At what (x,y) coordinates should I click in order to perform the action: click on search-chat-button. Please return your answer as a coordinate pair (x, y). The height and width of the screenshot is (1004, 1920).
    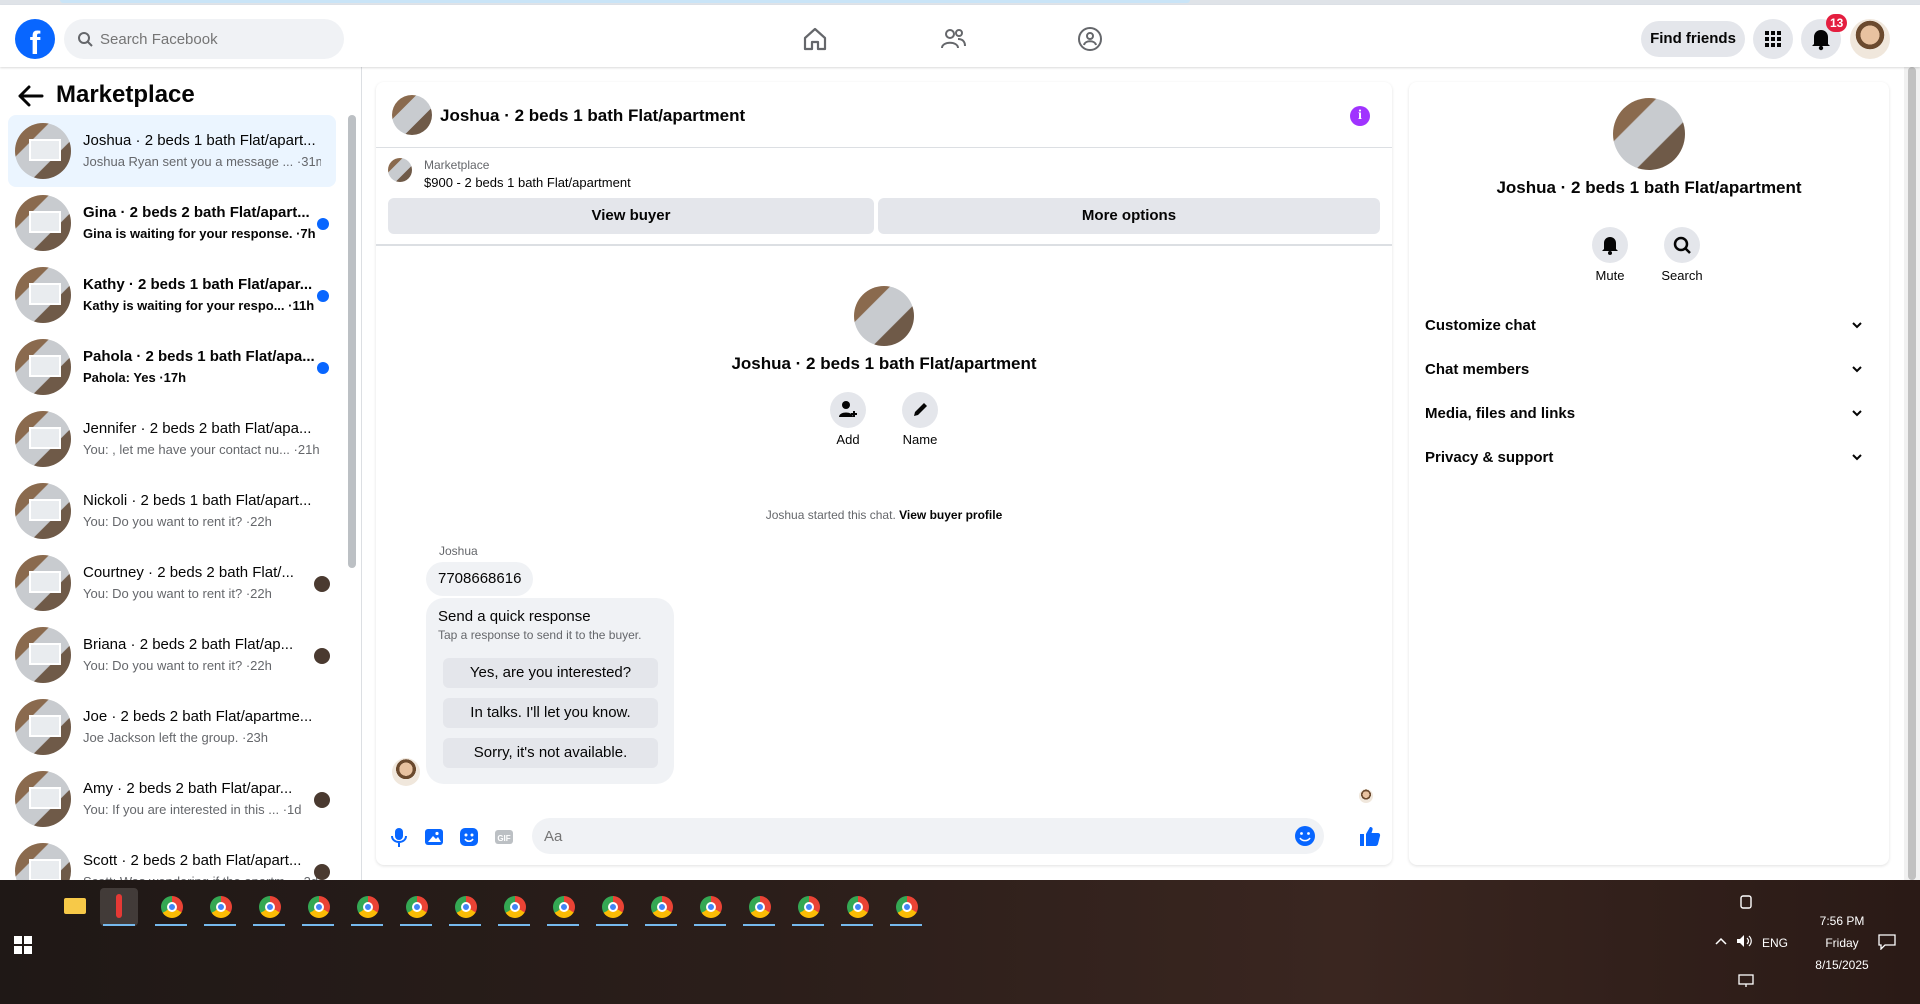
    Looking at the image, I should click on (1682, 245).